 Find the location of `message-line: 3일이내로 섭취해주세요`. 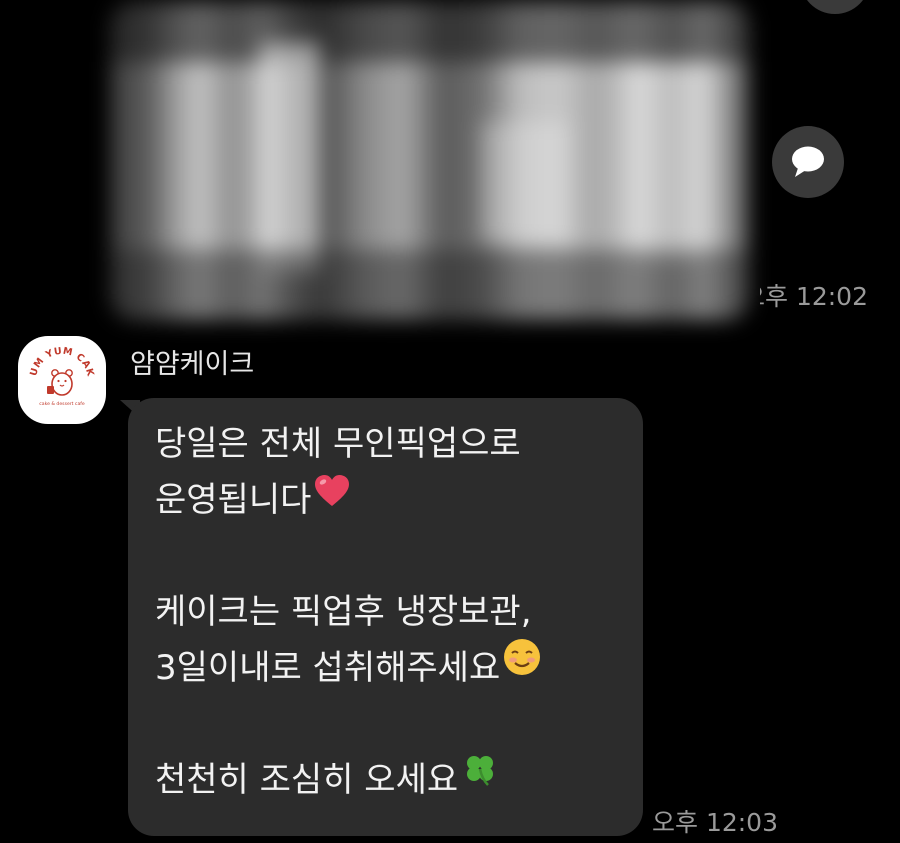

message-line: 3일이내로 섭취해주세요 is located at coordinates (328, 668).